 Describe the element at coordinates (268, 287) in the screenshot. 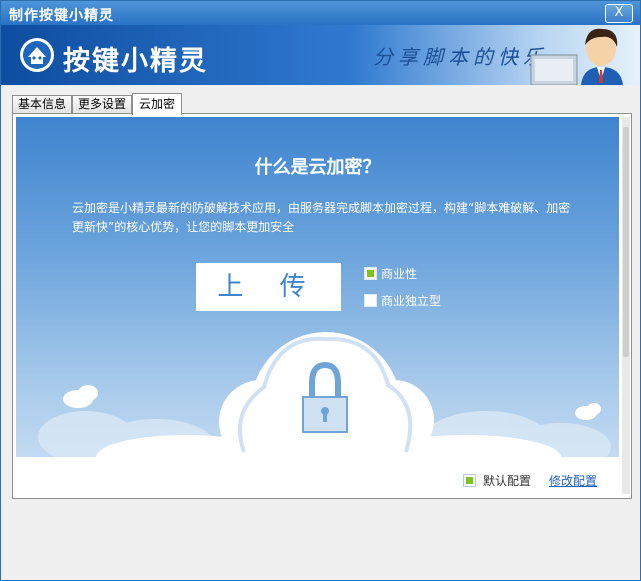

I see `upload-button: 上 传` at that location.